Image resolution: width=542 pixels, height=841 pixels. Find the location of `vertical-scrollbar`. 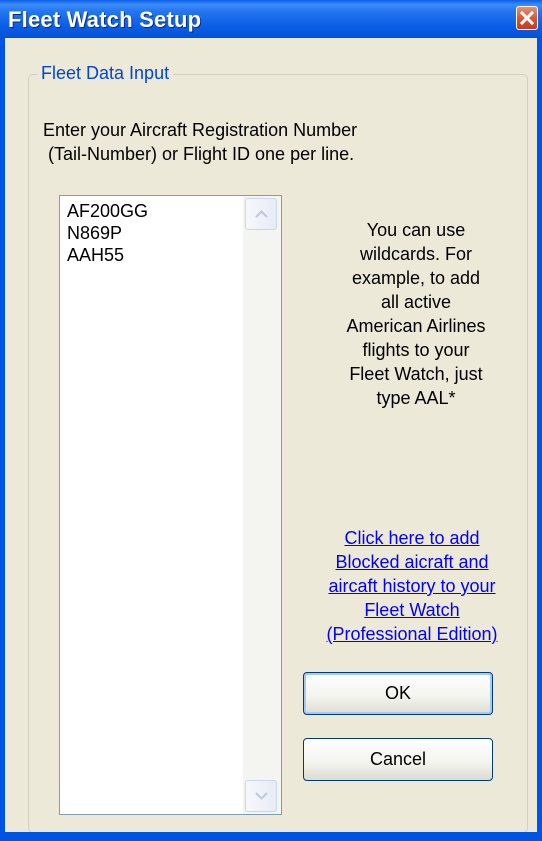

vertical-scrollbar is located at coordinates (262, 505).